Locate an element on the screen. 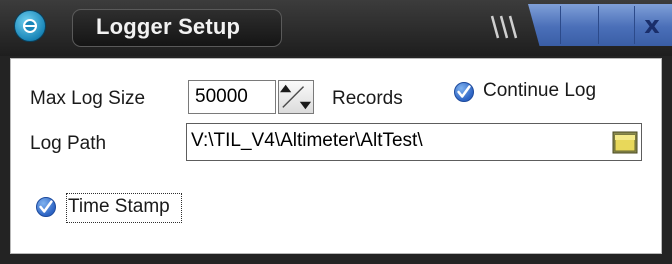  time-stamp-checkbox is located at coordinates (46, 207).